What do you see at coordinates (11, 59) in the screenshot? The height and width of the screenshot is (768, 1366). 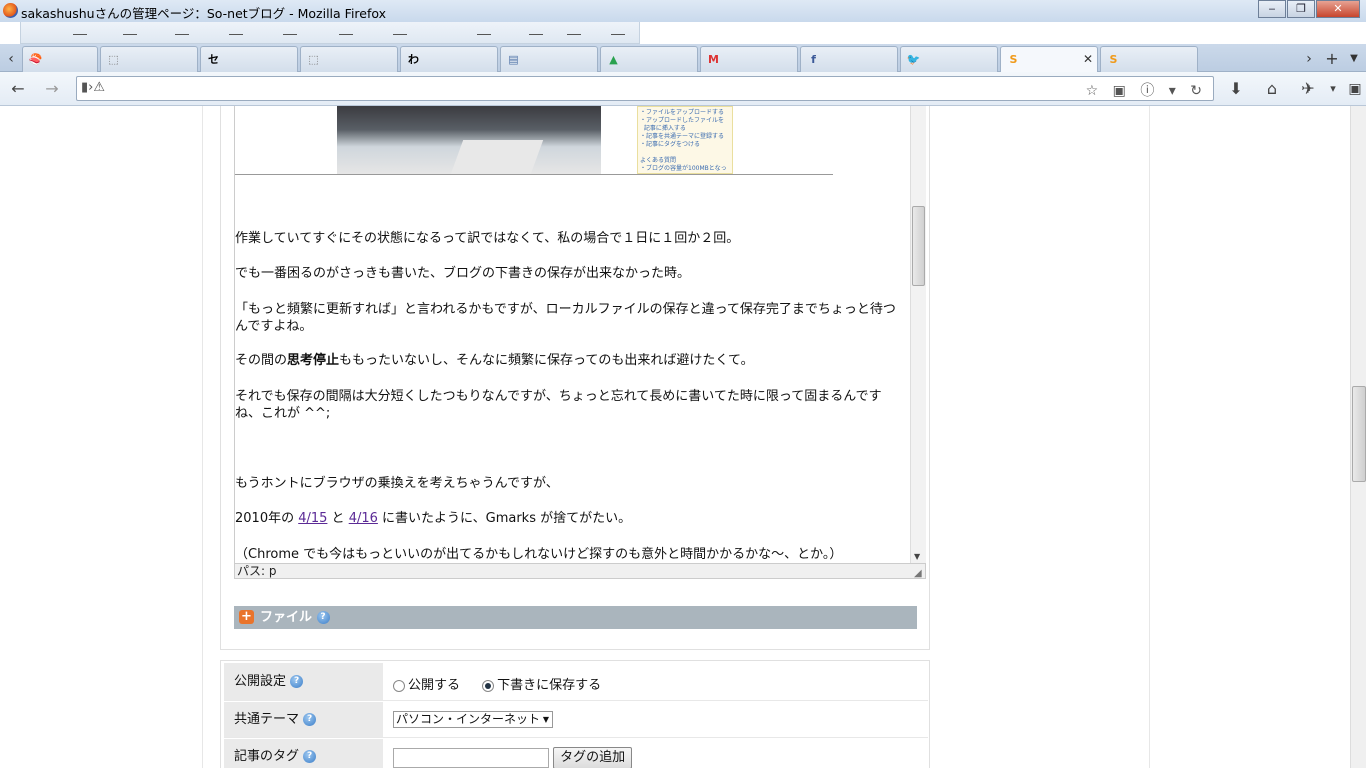 I see `scroll-tabs-left-icon: ‹` at bounding box center [11, 59].